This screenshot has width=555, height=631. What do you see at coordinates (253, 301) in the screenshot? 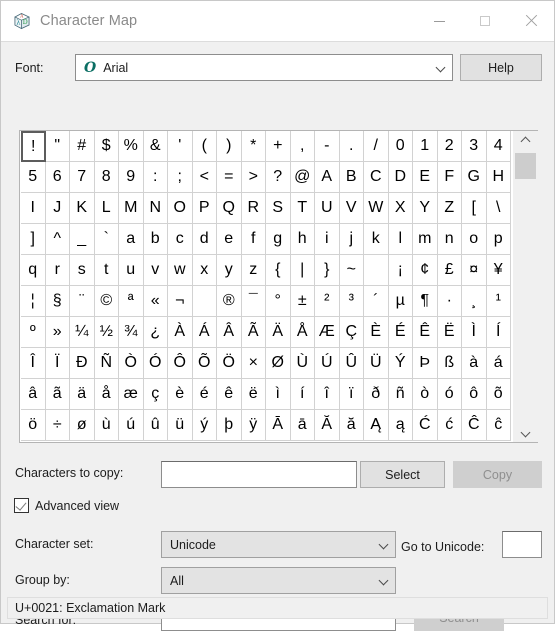
I see `character-cell: ¯` at bounding box center [253, 301].